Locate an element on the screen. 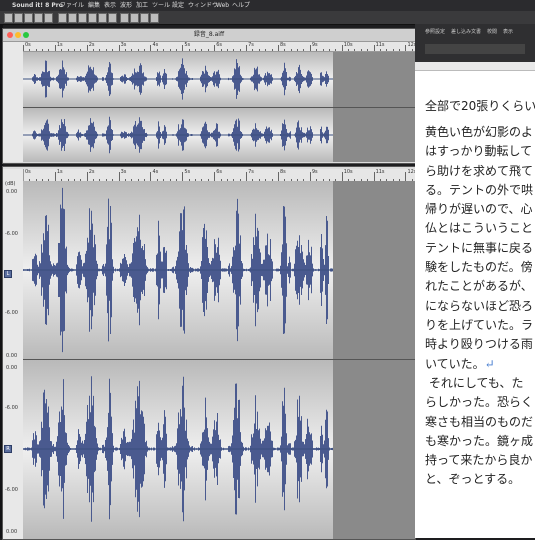 This screenshot has height=540, width=535. ribbon-tab: 校閲 is located at coordinates (492, 31).